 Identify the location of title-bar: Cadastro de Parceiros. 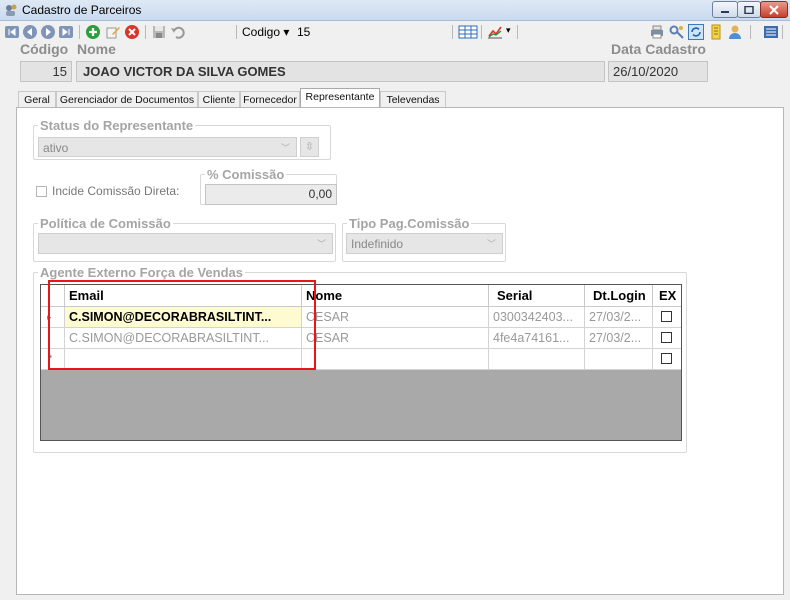
(395, 10).